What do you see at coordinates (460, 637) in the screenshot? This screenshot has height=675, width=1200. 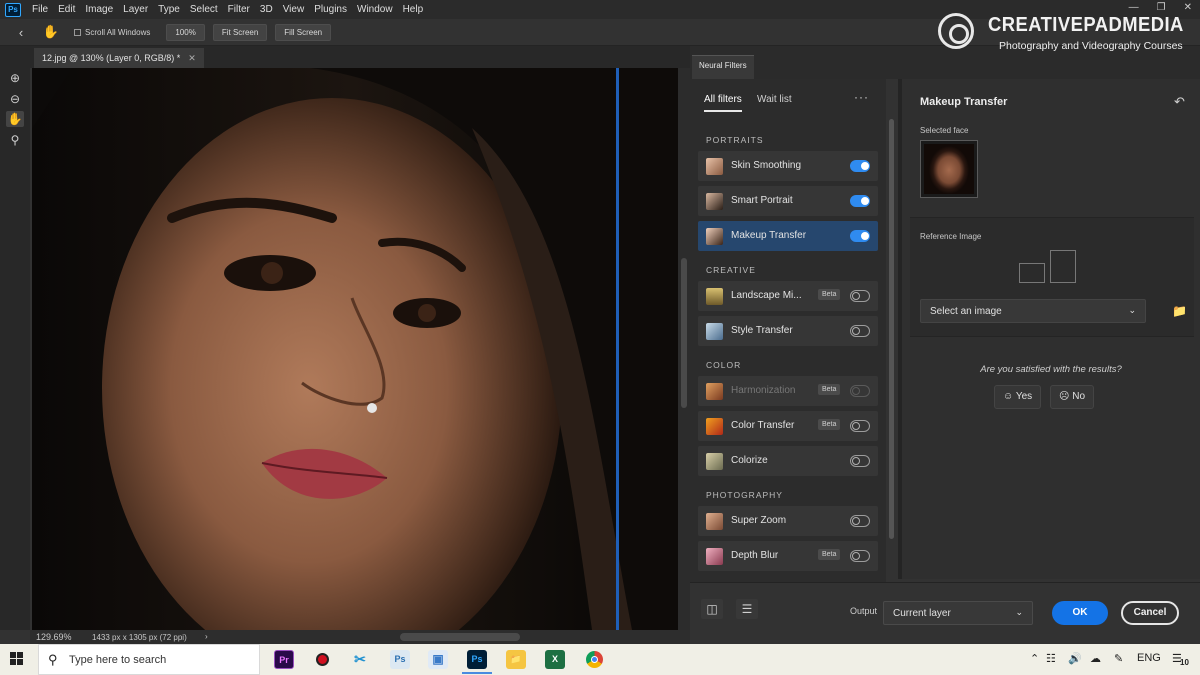 I see `horizontal-scrollbar-thumb` at bounding box center [460, 637].